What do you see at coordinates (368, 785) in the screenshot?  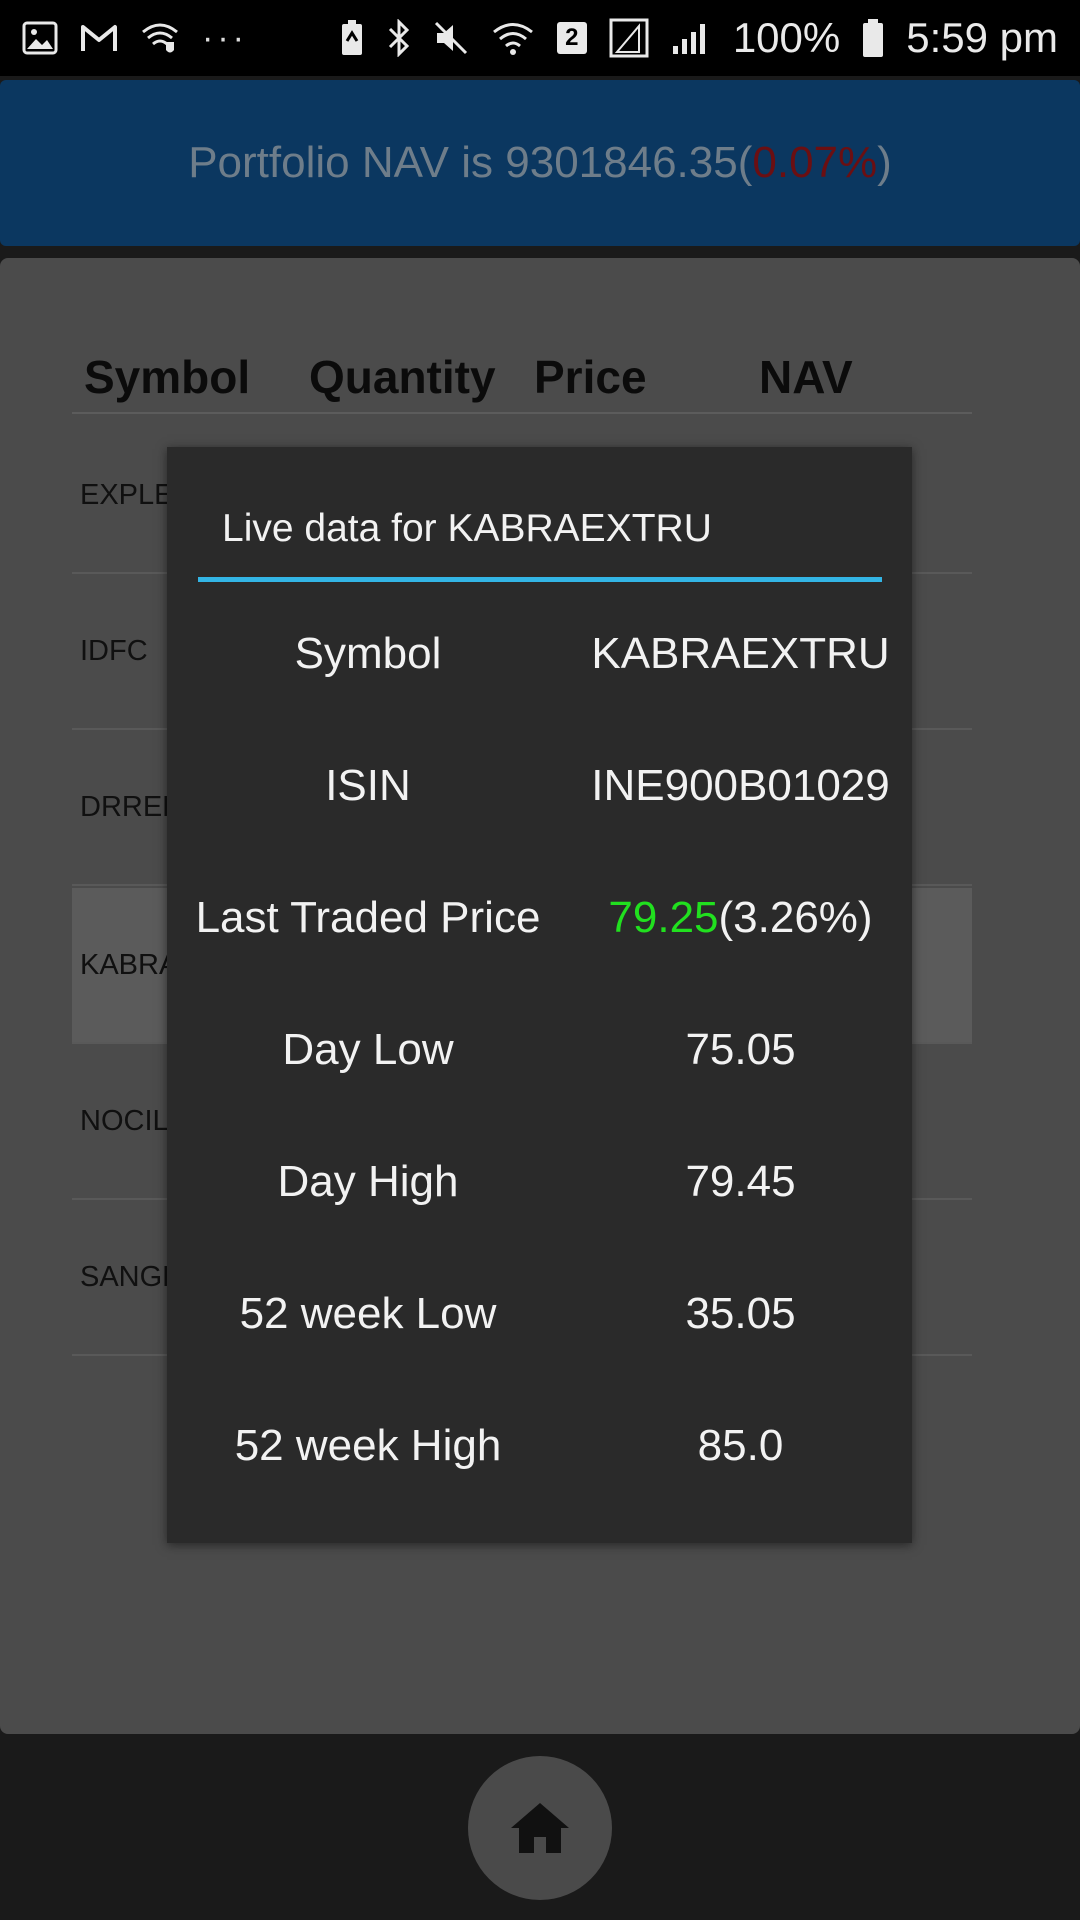 I see `field-label: ISIN` at bounding box center [368, 785].